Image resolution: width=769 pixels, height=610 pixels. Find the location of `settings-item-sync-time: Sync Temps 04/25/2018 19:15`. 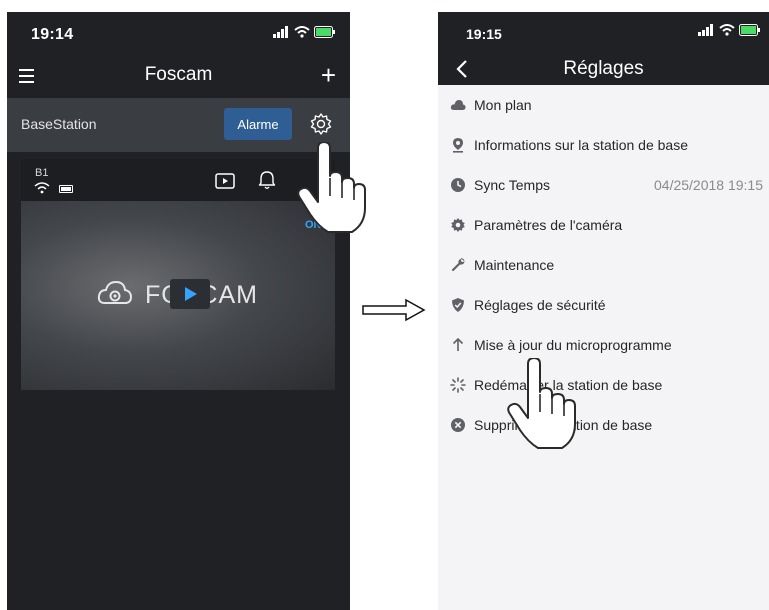

settings-item-sync-time: Sync Temps 04/25/2018 19:15 is located at coordinates (603, 185).